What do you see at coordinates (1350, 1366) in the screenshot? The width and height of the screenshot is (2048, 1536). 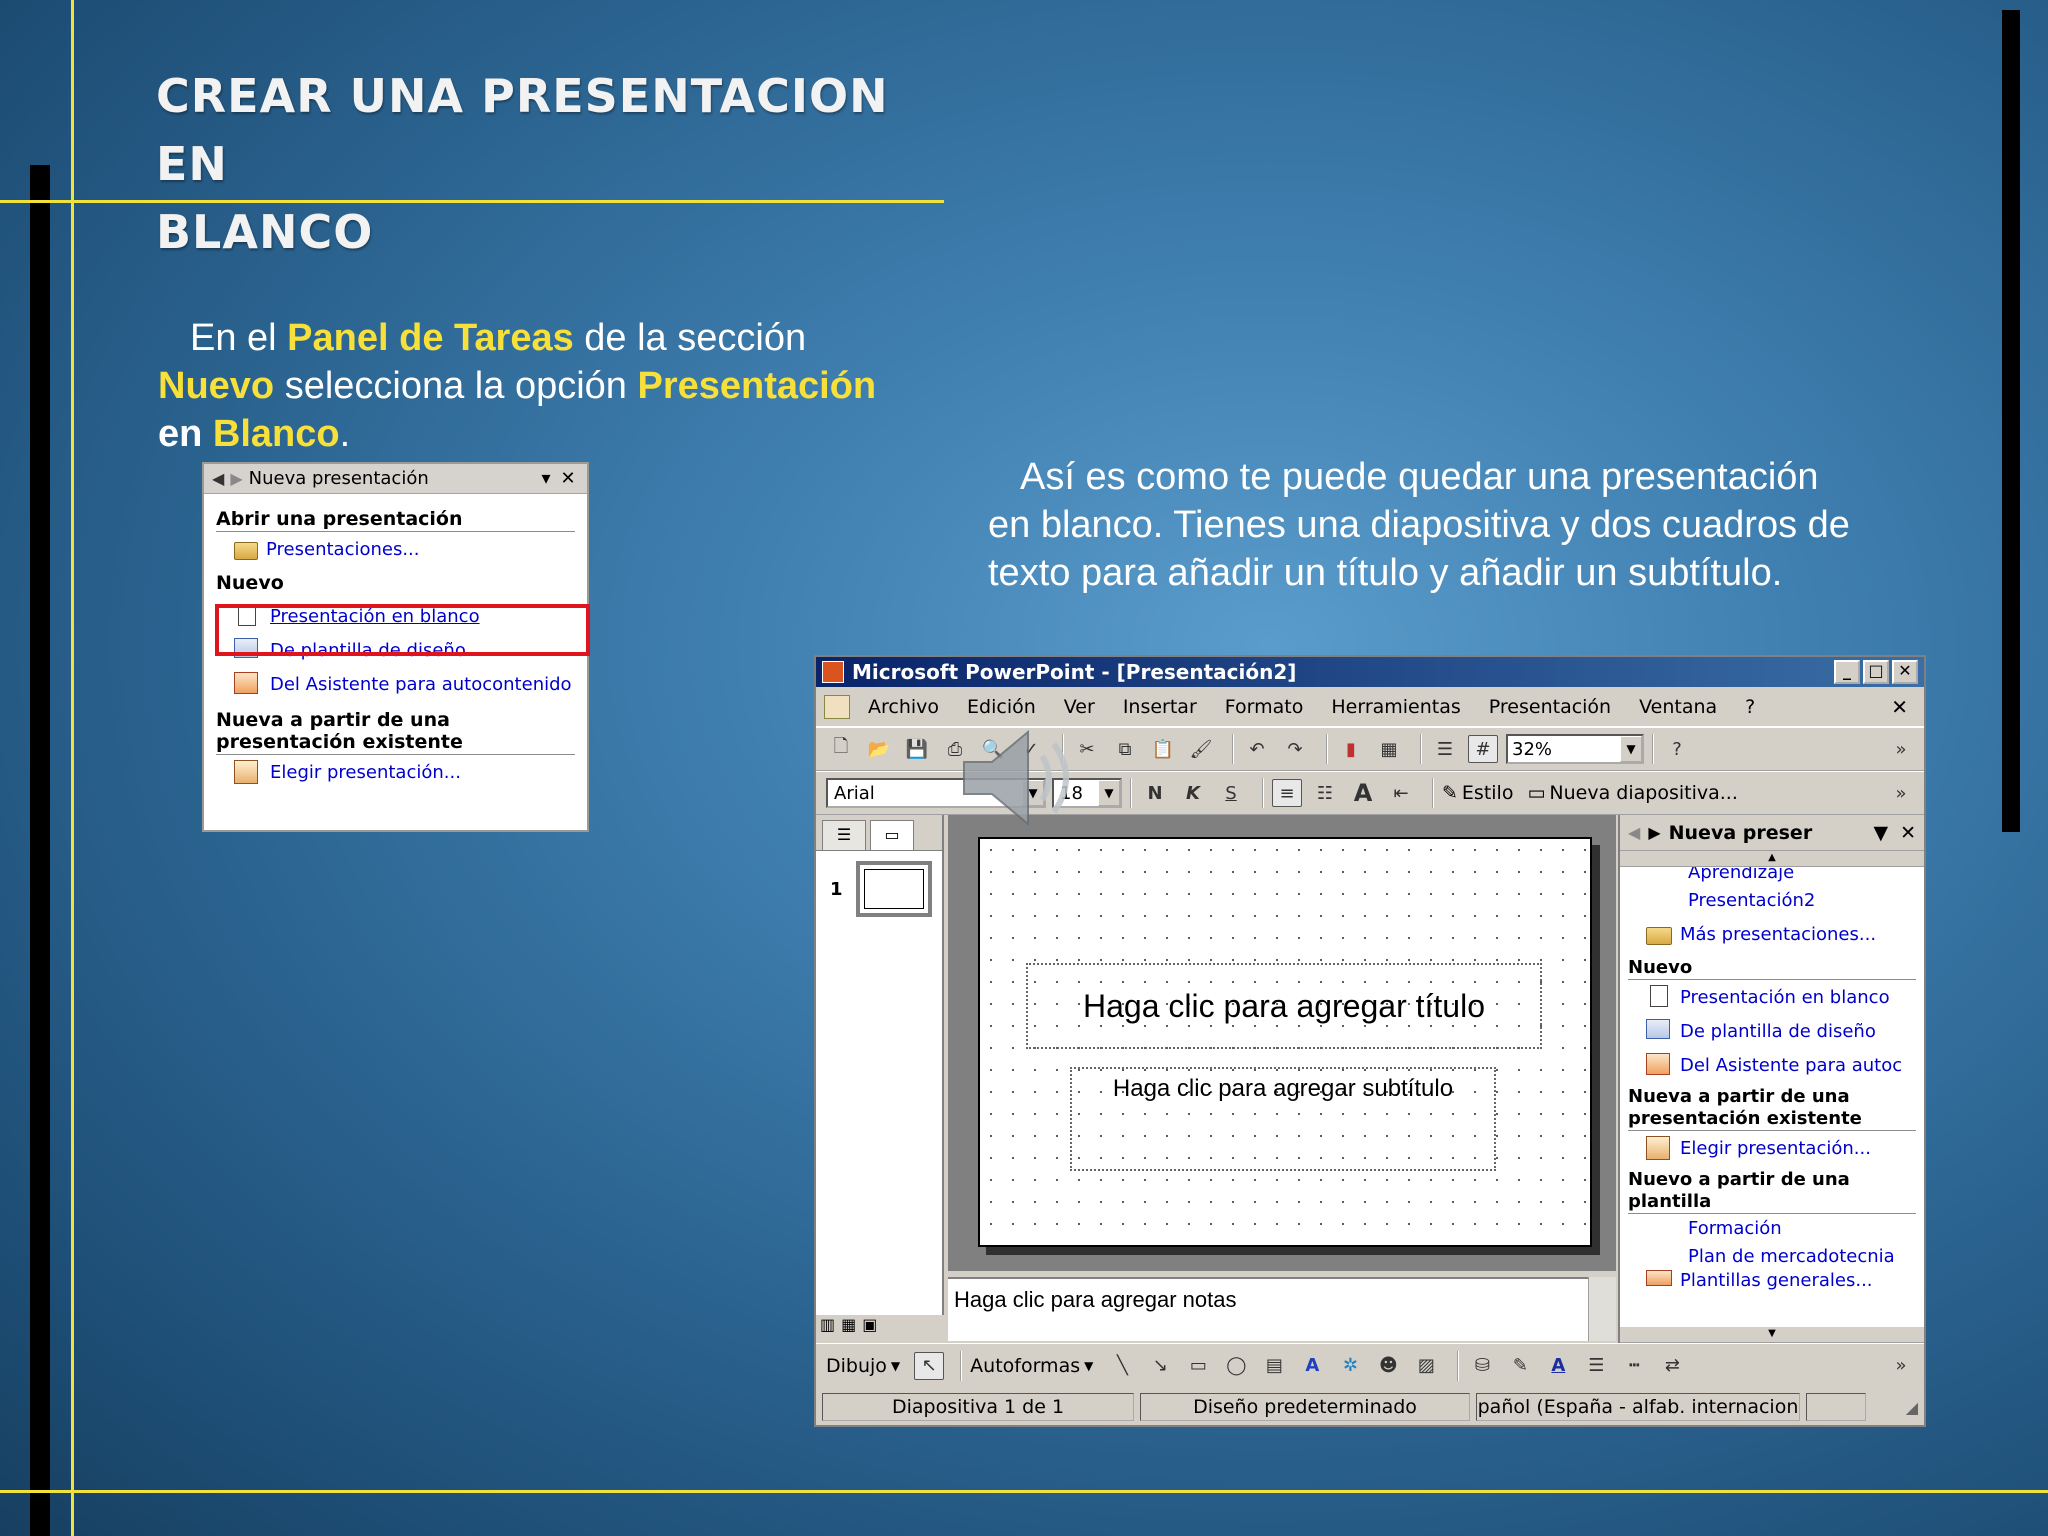 I see `diagram-icon: ✲` at bounding box center [1350, 1366].